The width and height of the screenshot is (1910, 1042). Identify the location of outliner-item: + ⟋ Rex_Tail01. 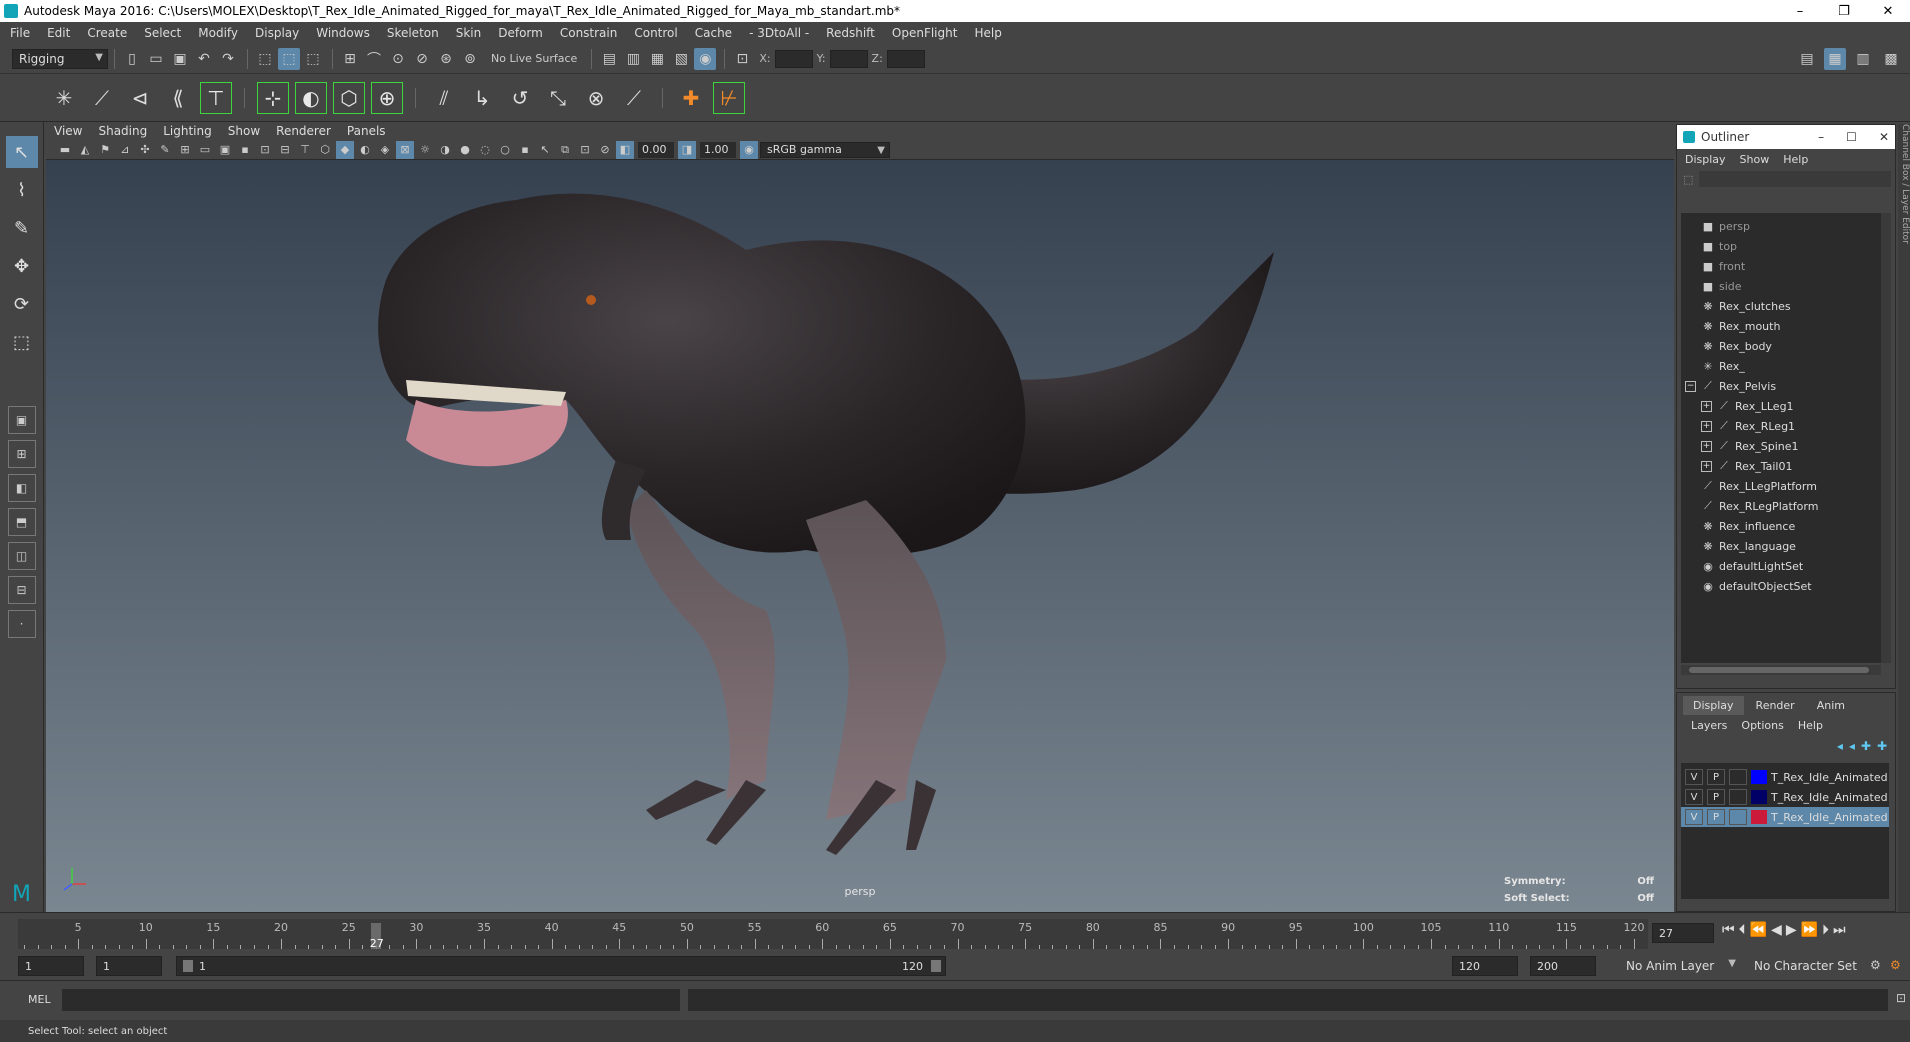
(1746, 466).